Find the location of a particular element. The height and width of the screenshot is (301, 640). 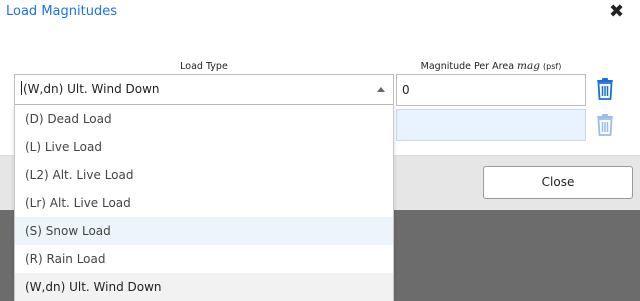

dropdown-option-live-load: (L) Live Load is located at coordinates (204, 147).